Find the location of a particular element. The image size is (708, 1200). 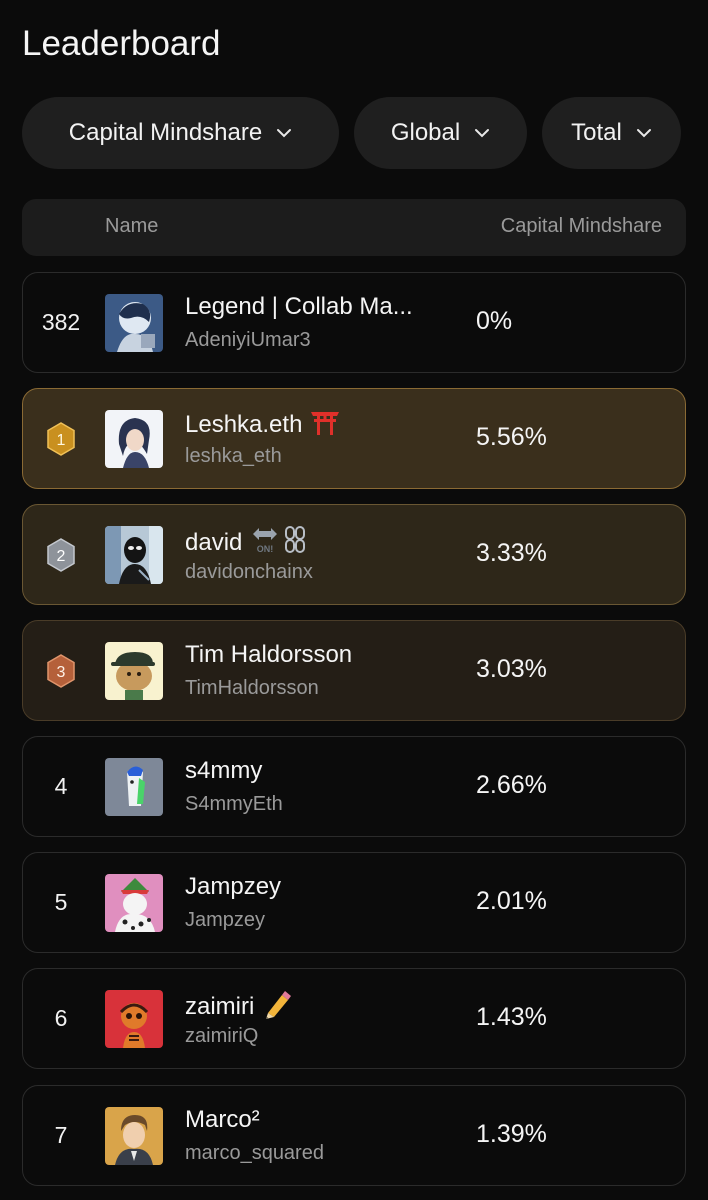

leaderboard-row-7: 7 Marco² marco_squared 1.39% is located at coordinates (354, 1135).